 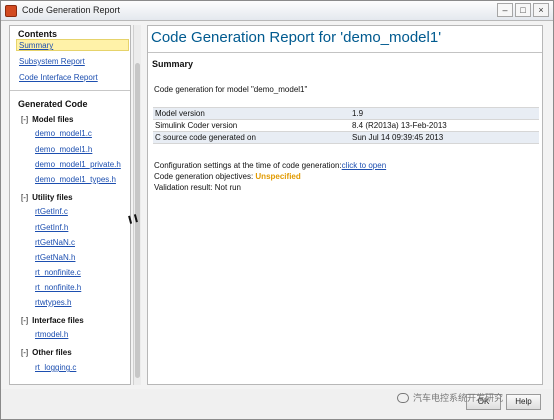 I want to click on table-key: Model version, so click(x=251, y=113).